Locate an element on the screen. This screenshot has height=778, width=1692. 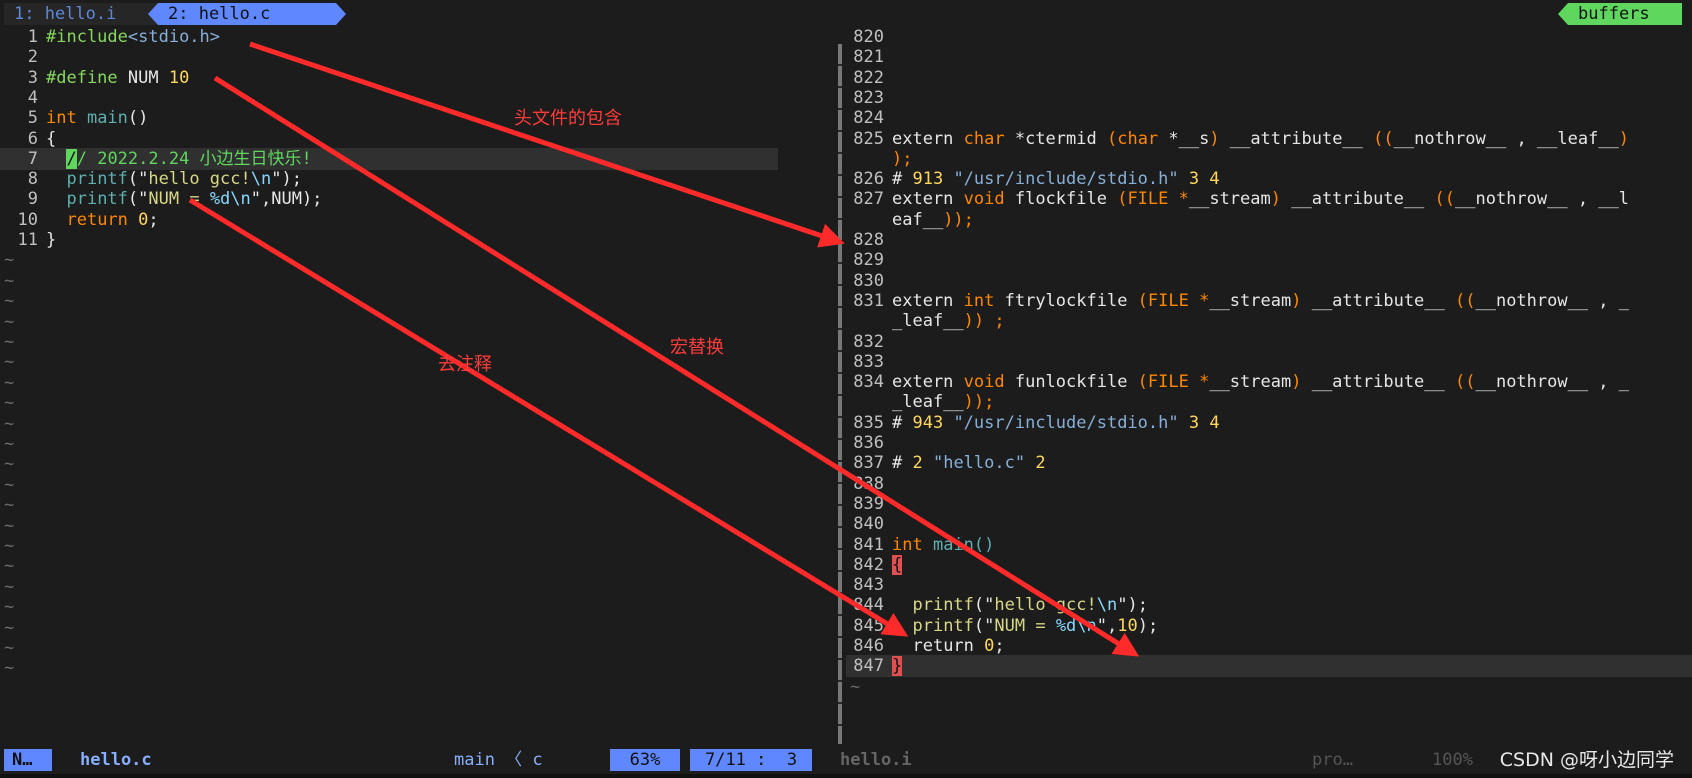
code-line: 822 is located at coordinates (1269, 78).